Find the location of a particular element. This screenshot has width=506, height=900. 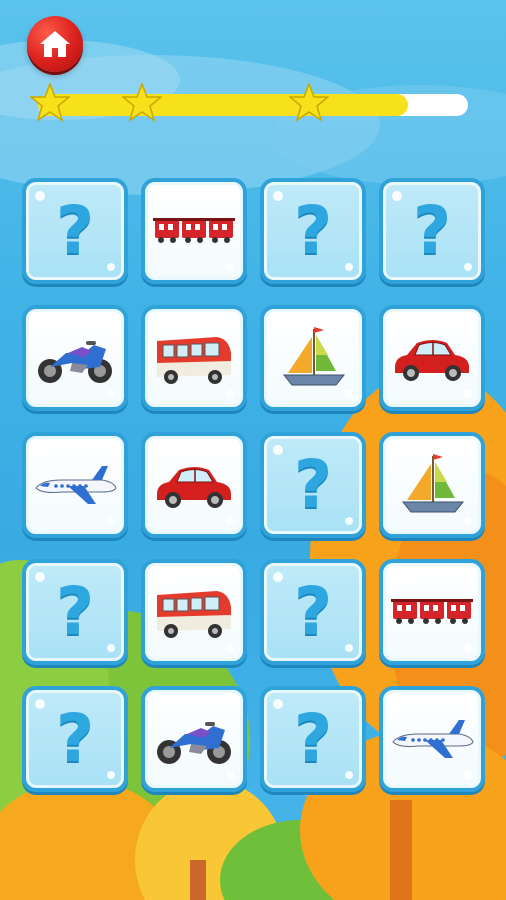

home-icon is located at coordinates (55, 44).